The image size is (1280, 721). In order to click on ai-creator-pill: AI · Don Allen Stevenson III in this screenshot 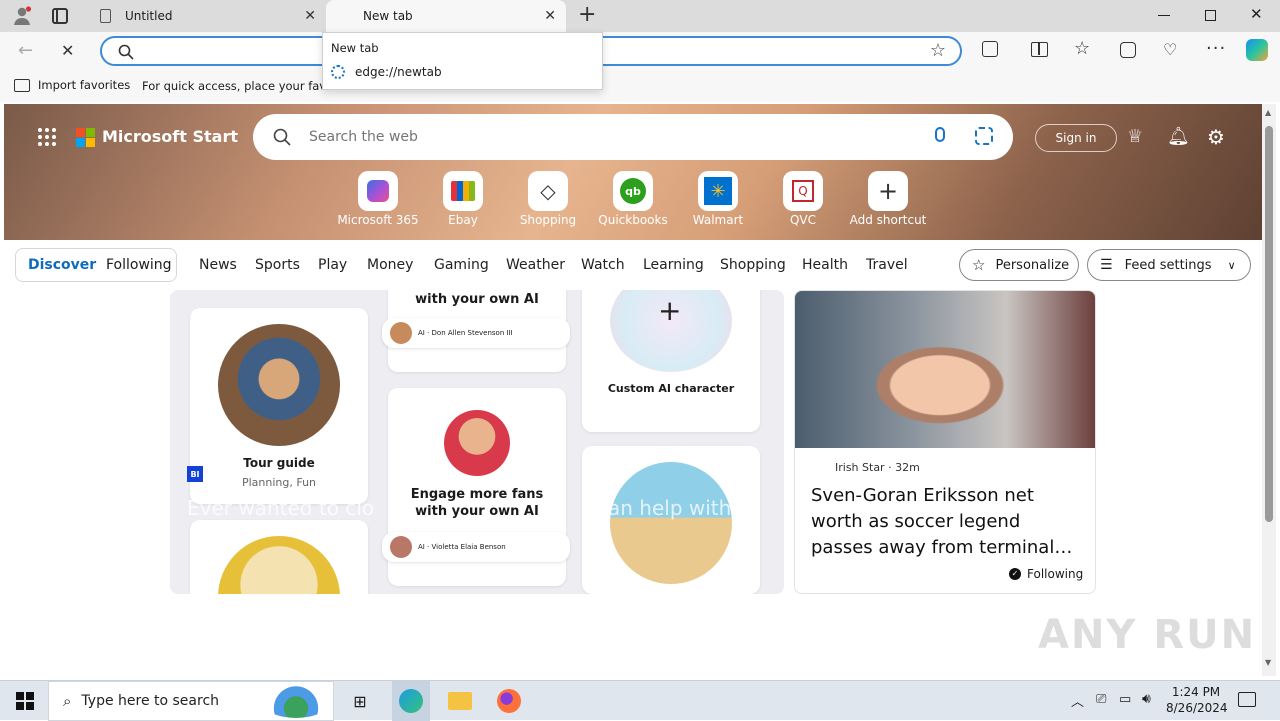, I will do `click(476, 333)`.